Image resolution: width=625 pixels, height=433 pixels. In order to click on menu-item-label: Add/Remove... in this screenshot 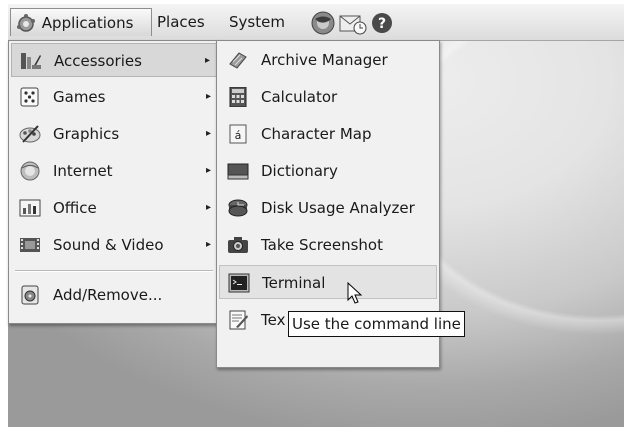, I will do `click(108, 295)`.